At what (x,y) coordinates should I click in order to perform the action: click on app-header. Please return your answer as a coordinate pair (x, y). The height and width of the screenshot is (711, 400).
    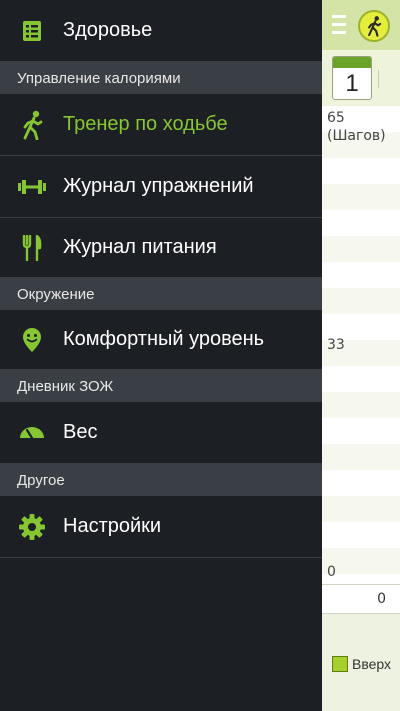
    Looking at the image, I should click on (361, 25).